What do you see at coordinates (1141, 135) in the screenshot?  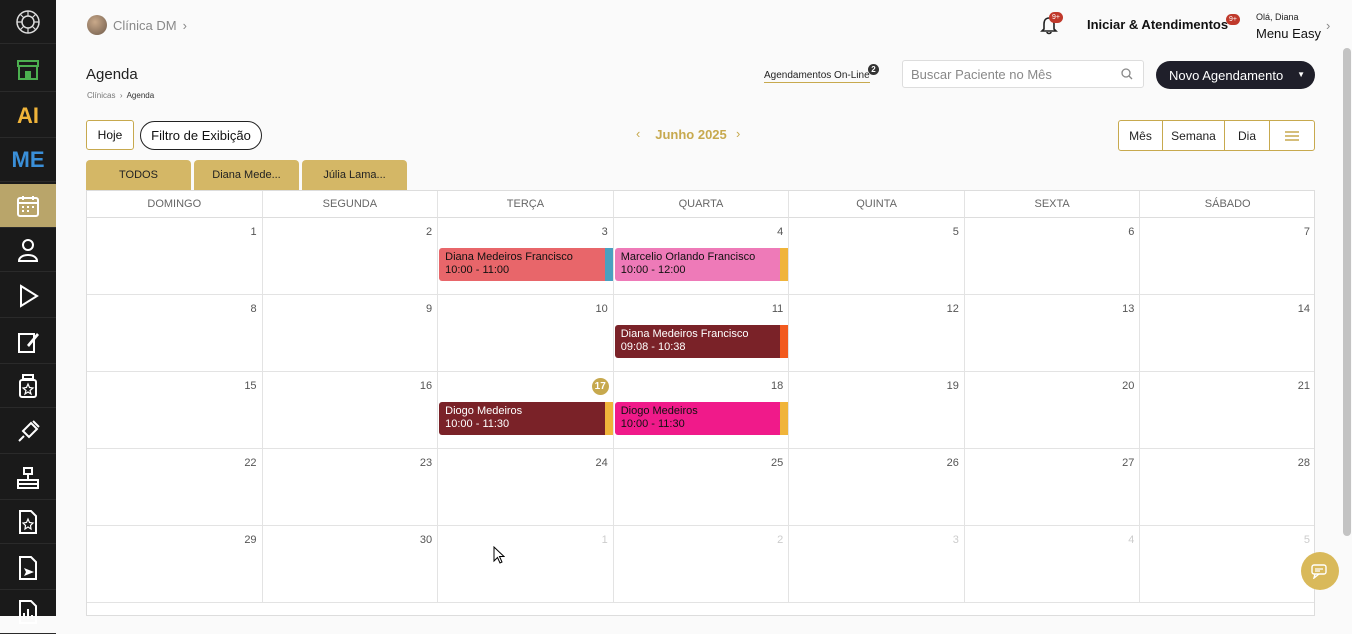 I see `view-month-button: Mês` at bounding box center [1141, 135].